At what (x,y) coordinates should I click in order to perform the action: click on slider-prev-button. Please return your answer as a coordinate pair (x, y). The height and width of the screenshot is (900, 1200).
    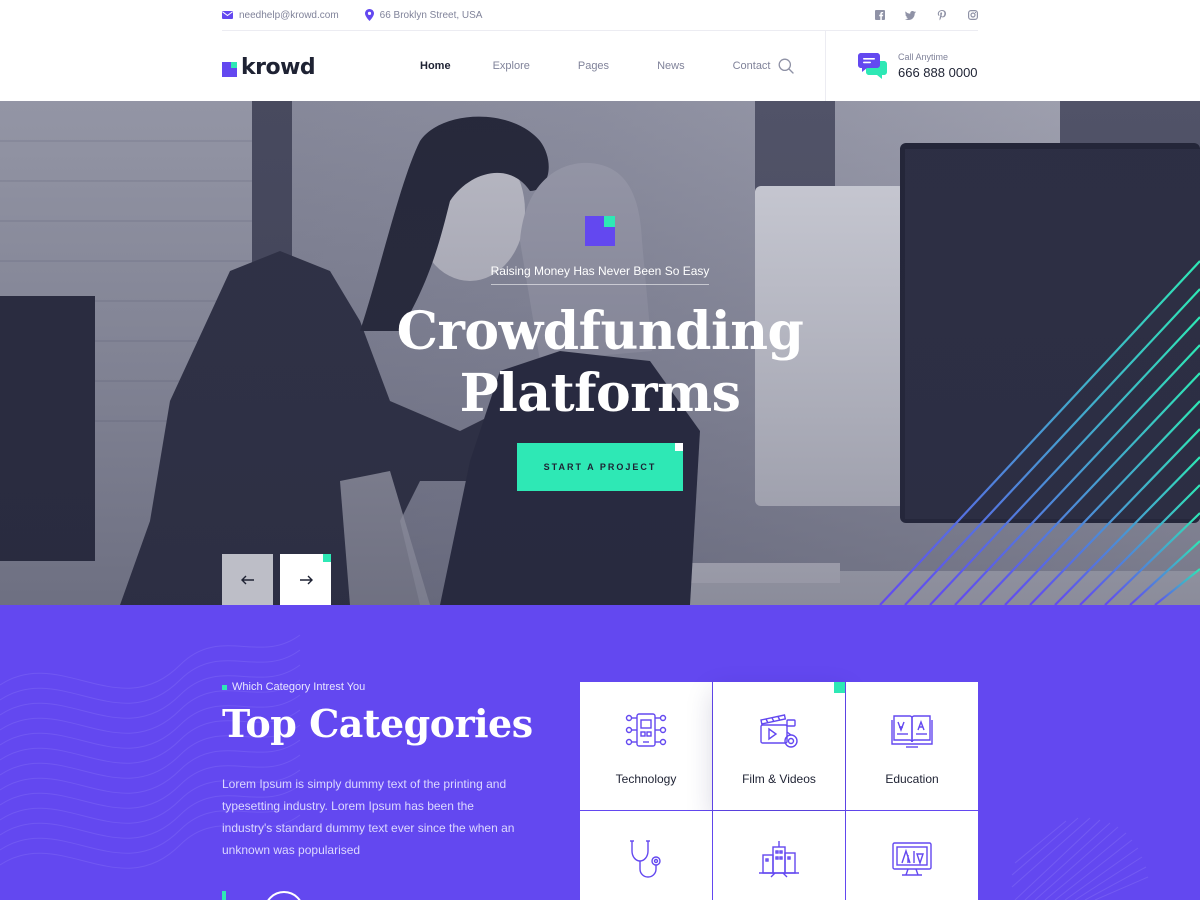
    Looking at the image, I should click on (247, 579).